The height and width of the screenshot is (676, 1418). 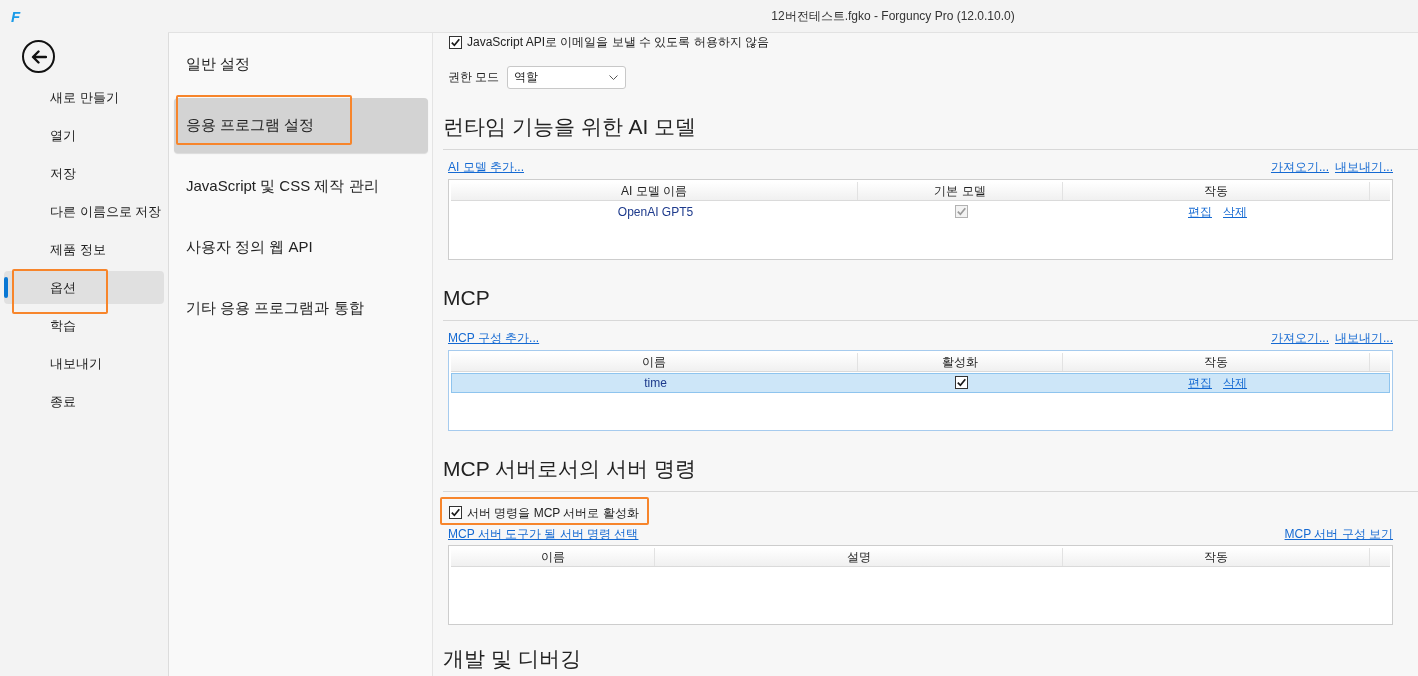 I want to click on settings-nav-item: 기타 응용 프로그램과 통합, so click(x=301, y=308).